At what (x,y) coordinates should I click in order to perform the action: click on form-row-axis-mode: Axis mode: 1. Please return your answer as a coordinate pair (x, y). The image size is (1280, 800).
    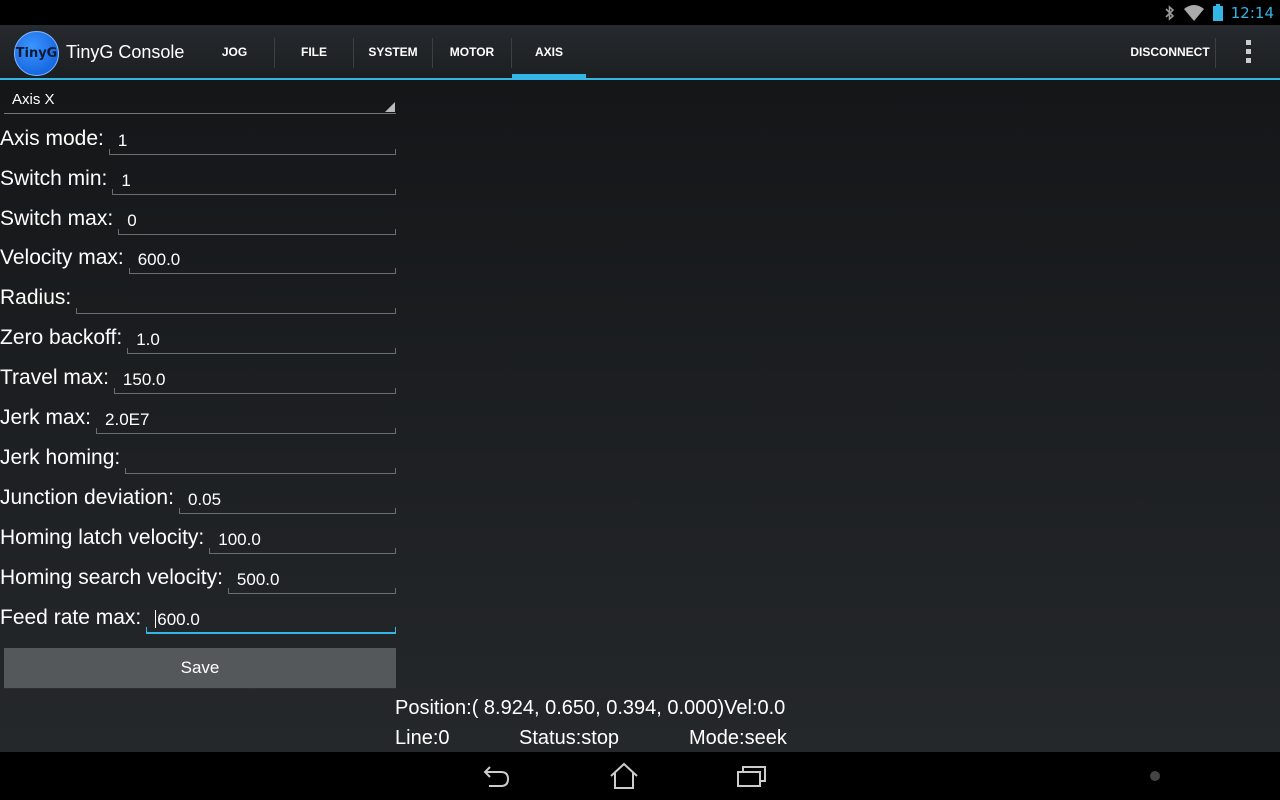
    Looking at the image, I should click on (198, 139).